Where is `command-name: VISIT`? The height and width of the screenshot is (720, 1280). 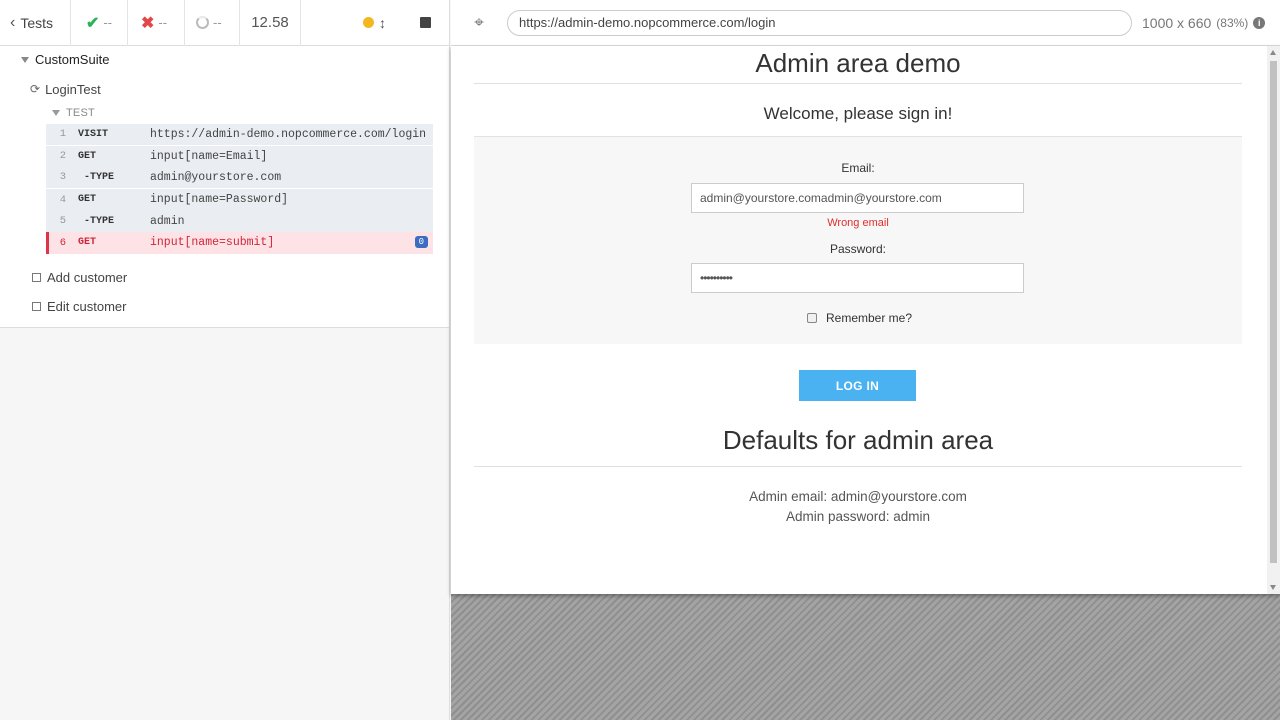
command-name: VISIT is located at coordinates (93, 134).